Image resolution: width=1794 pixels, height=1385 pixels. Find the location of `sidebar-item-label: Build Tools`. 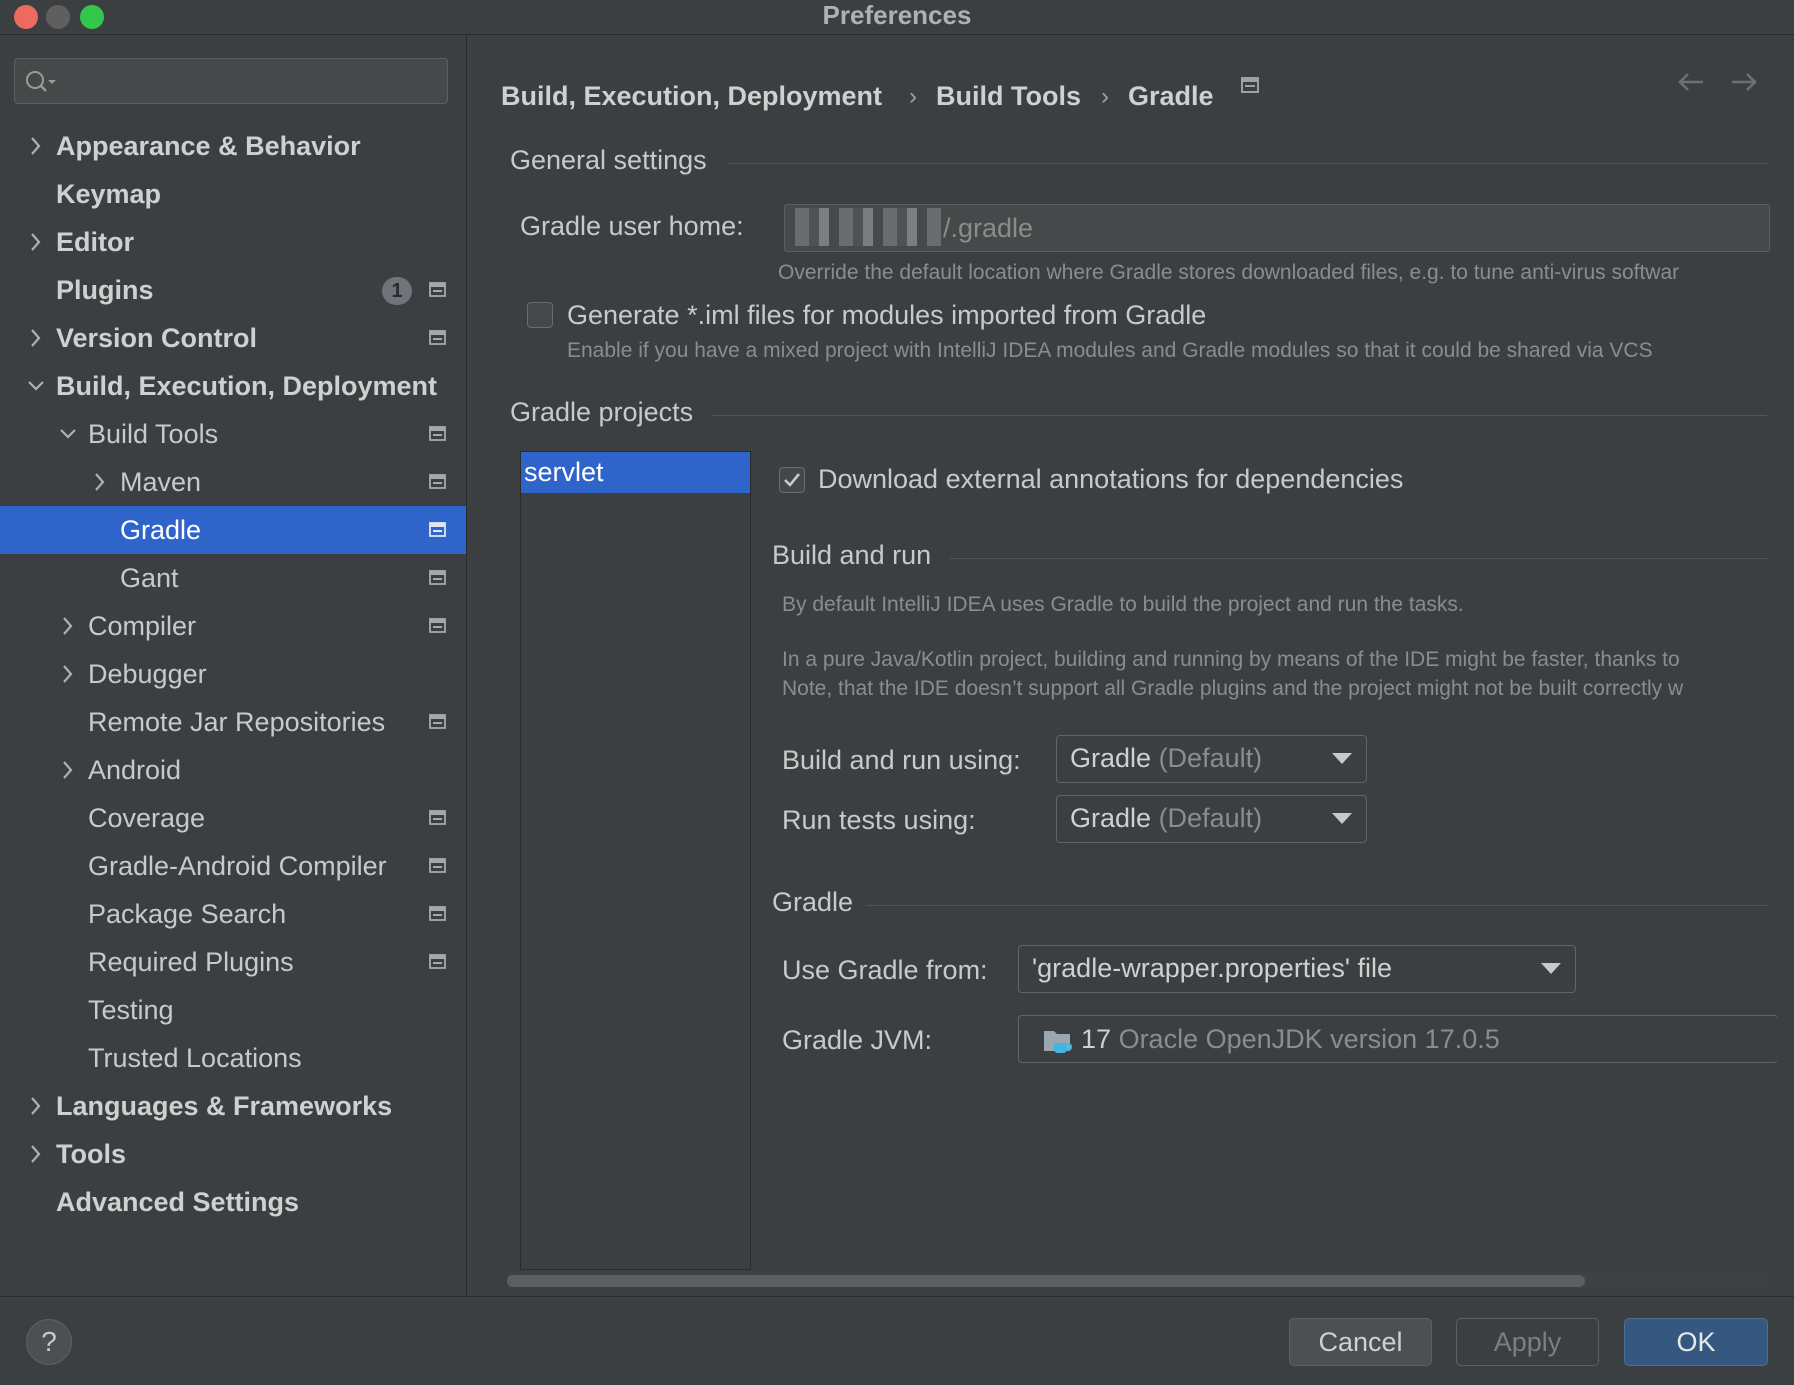

sidebar-item-label: Build Tools is located at coordinates (153, 434).